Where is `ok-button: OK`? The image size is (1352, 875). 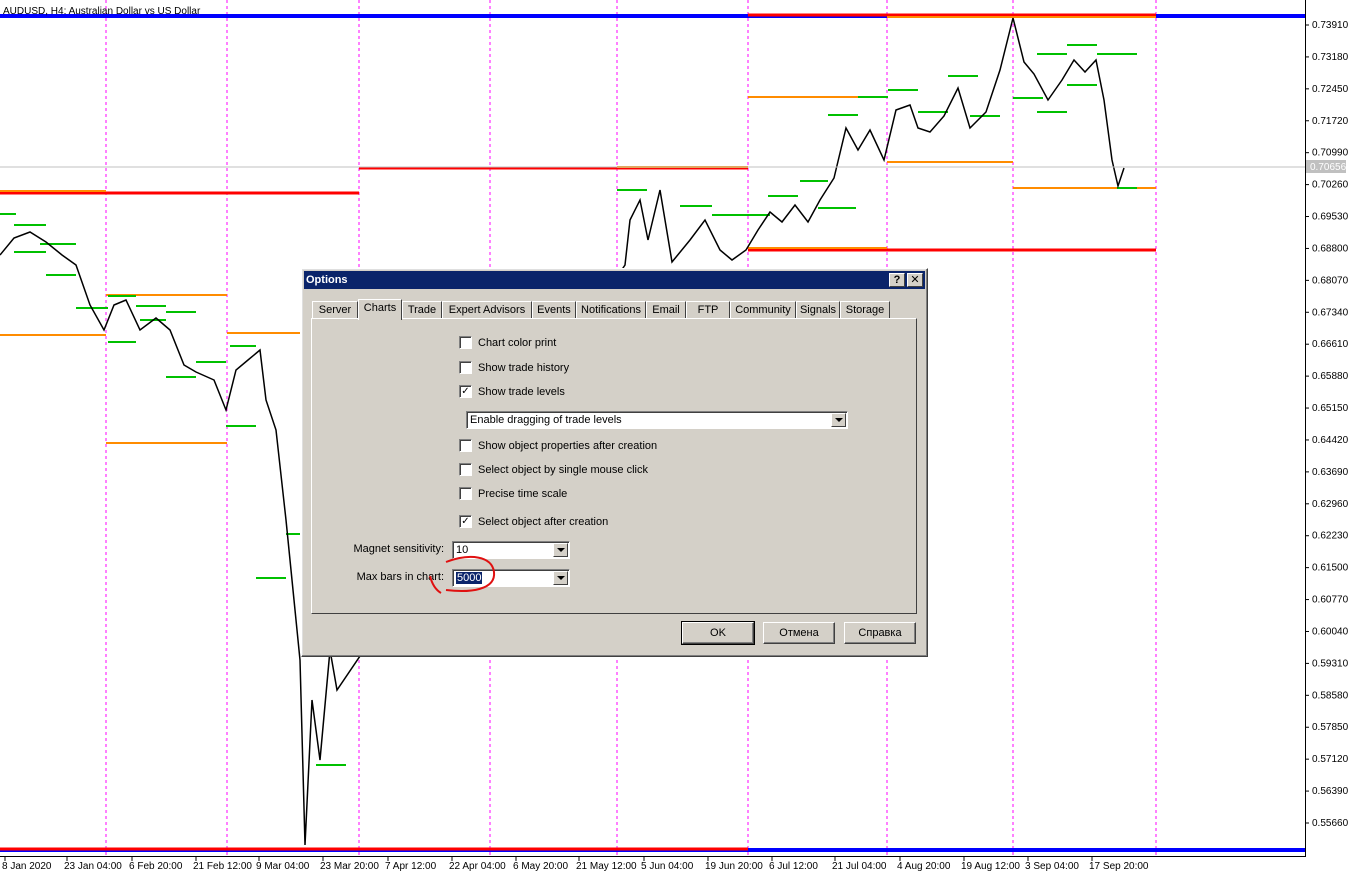 ok-button: OK is located at coordinates (718, 633).